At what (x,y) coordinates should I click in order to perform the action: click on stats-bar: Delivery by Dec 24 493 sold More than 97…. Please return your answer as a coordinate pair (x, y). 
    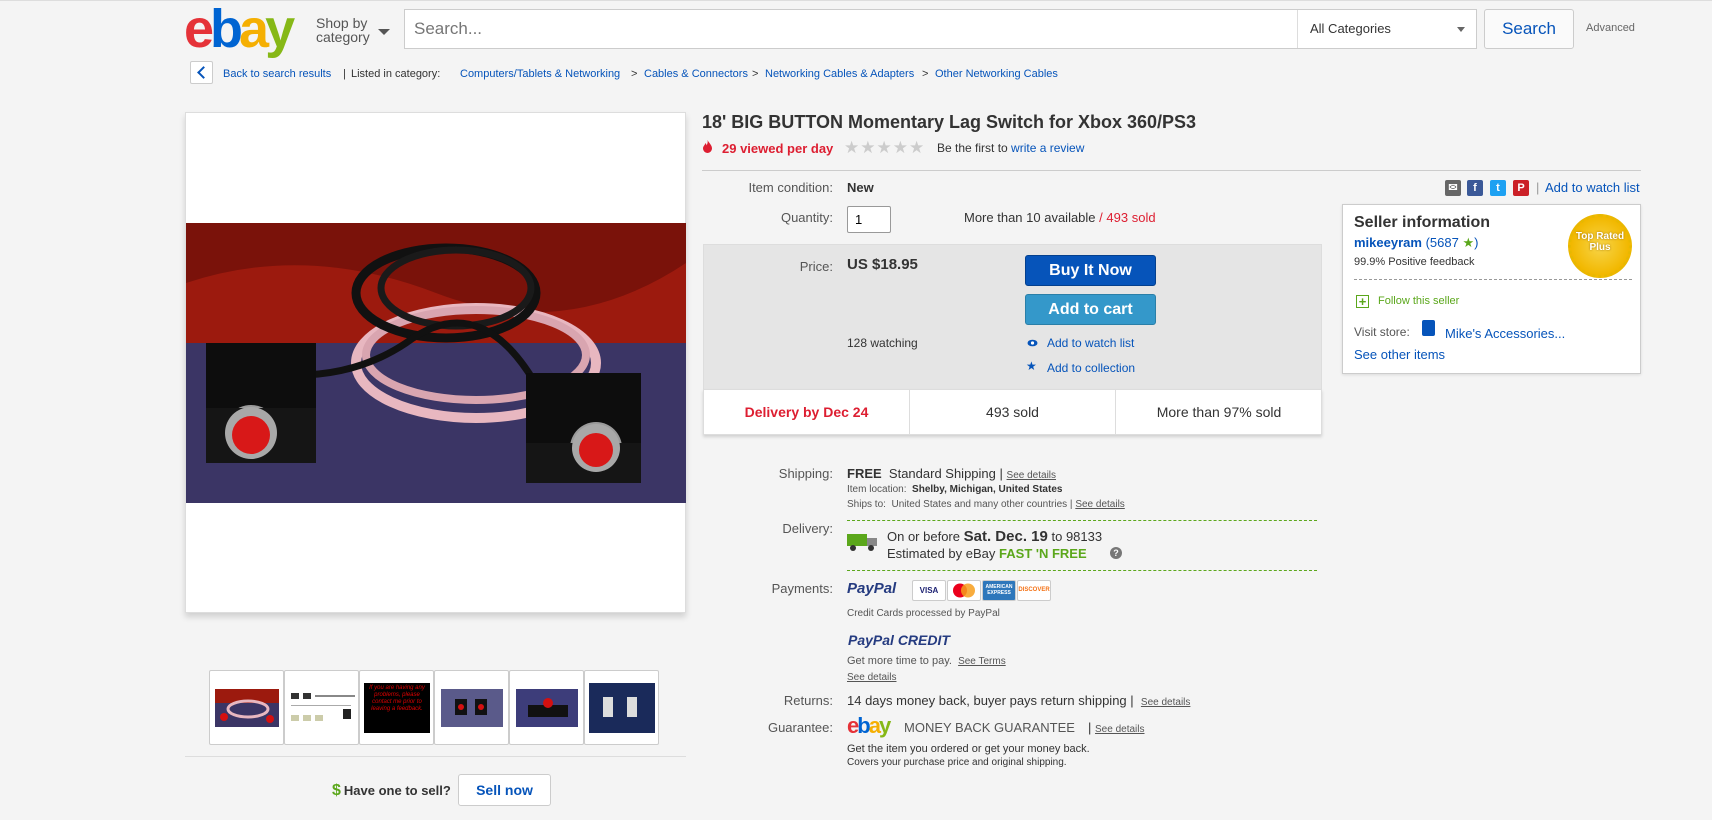
    Looking at the image, I should click on (1012, 412).